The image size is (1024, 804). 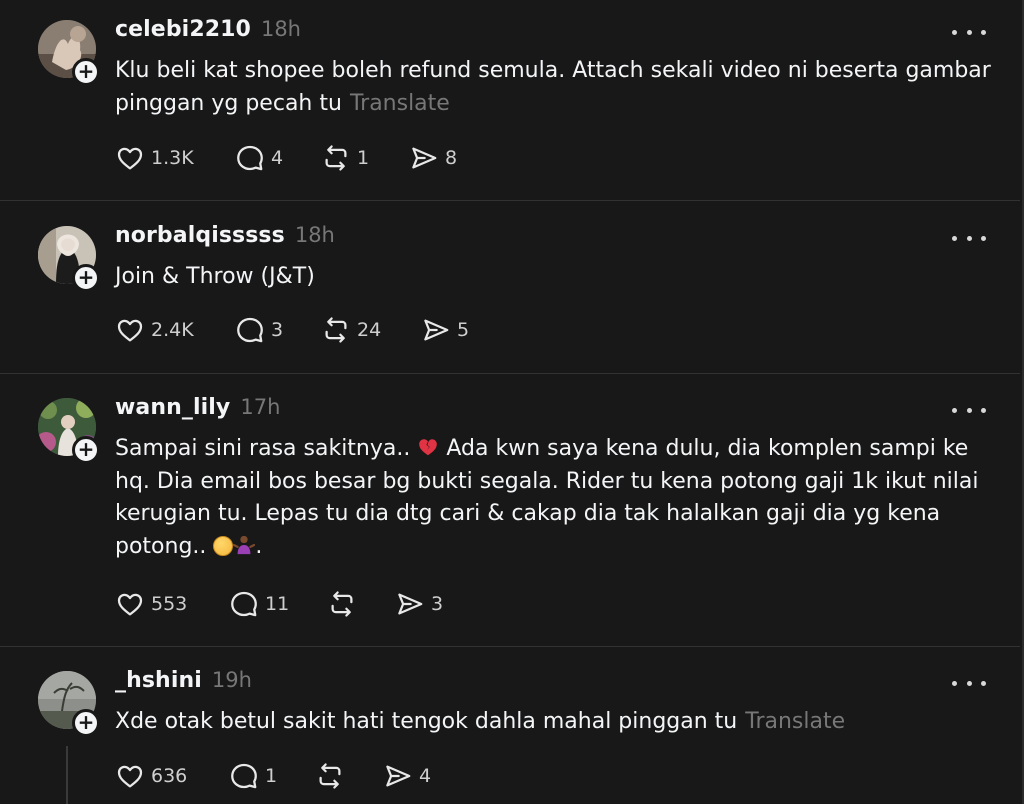 I want to click on like-count: 1.3K, so click(x=172, y=158).